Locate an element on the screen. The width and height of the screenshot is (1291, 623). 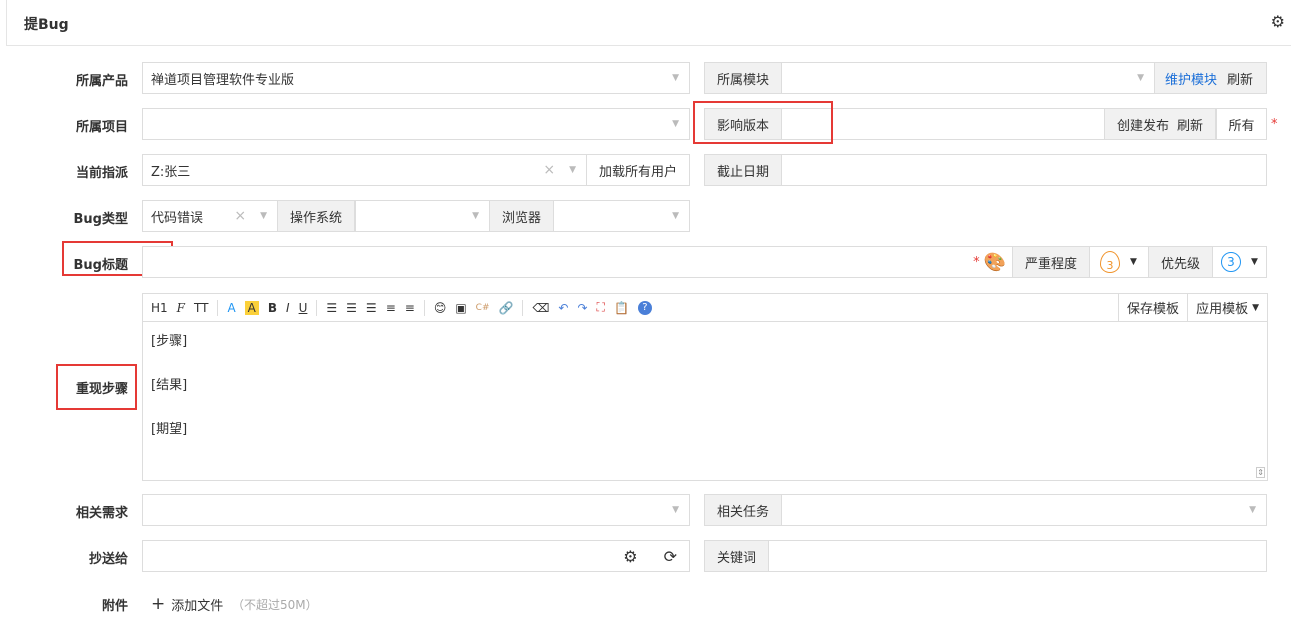
refresh-build-link: 刷新 is located at coordinates (1190, 124).